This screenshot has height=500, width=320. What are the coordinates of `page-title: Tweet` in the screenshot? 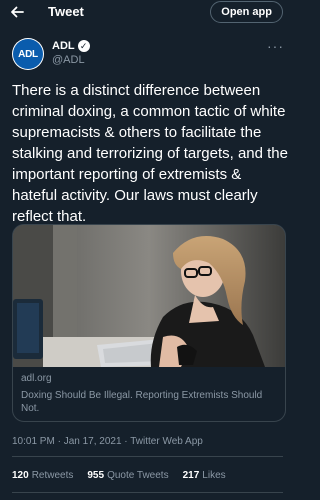 It's located at (66, 11).